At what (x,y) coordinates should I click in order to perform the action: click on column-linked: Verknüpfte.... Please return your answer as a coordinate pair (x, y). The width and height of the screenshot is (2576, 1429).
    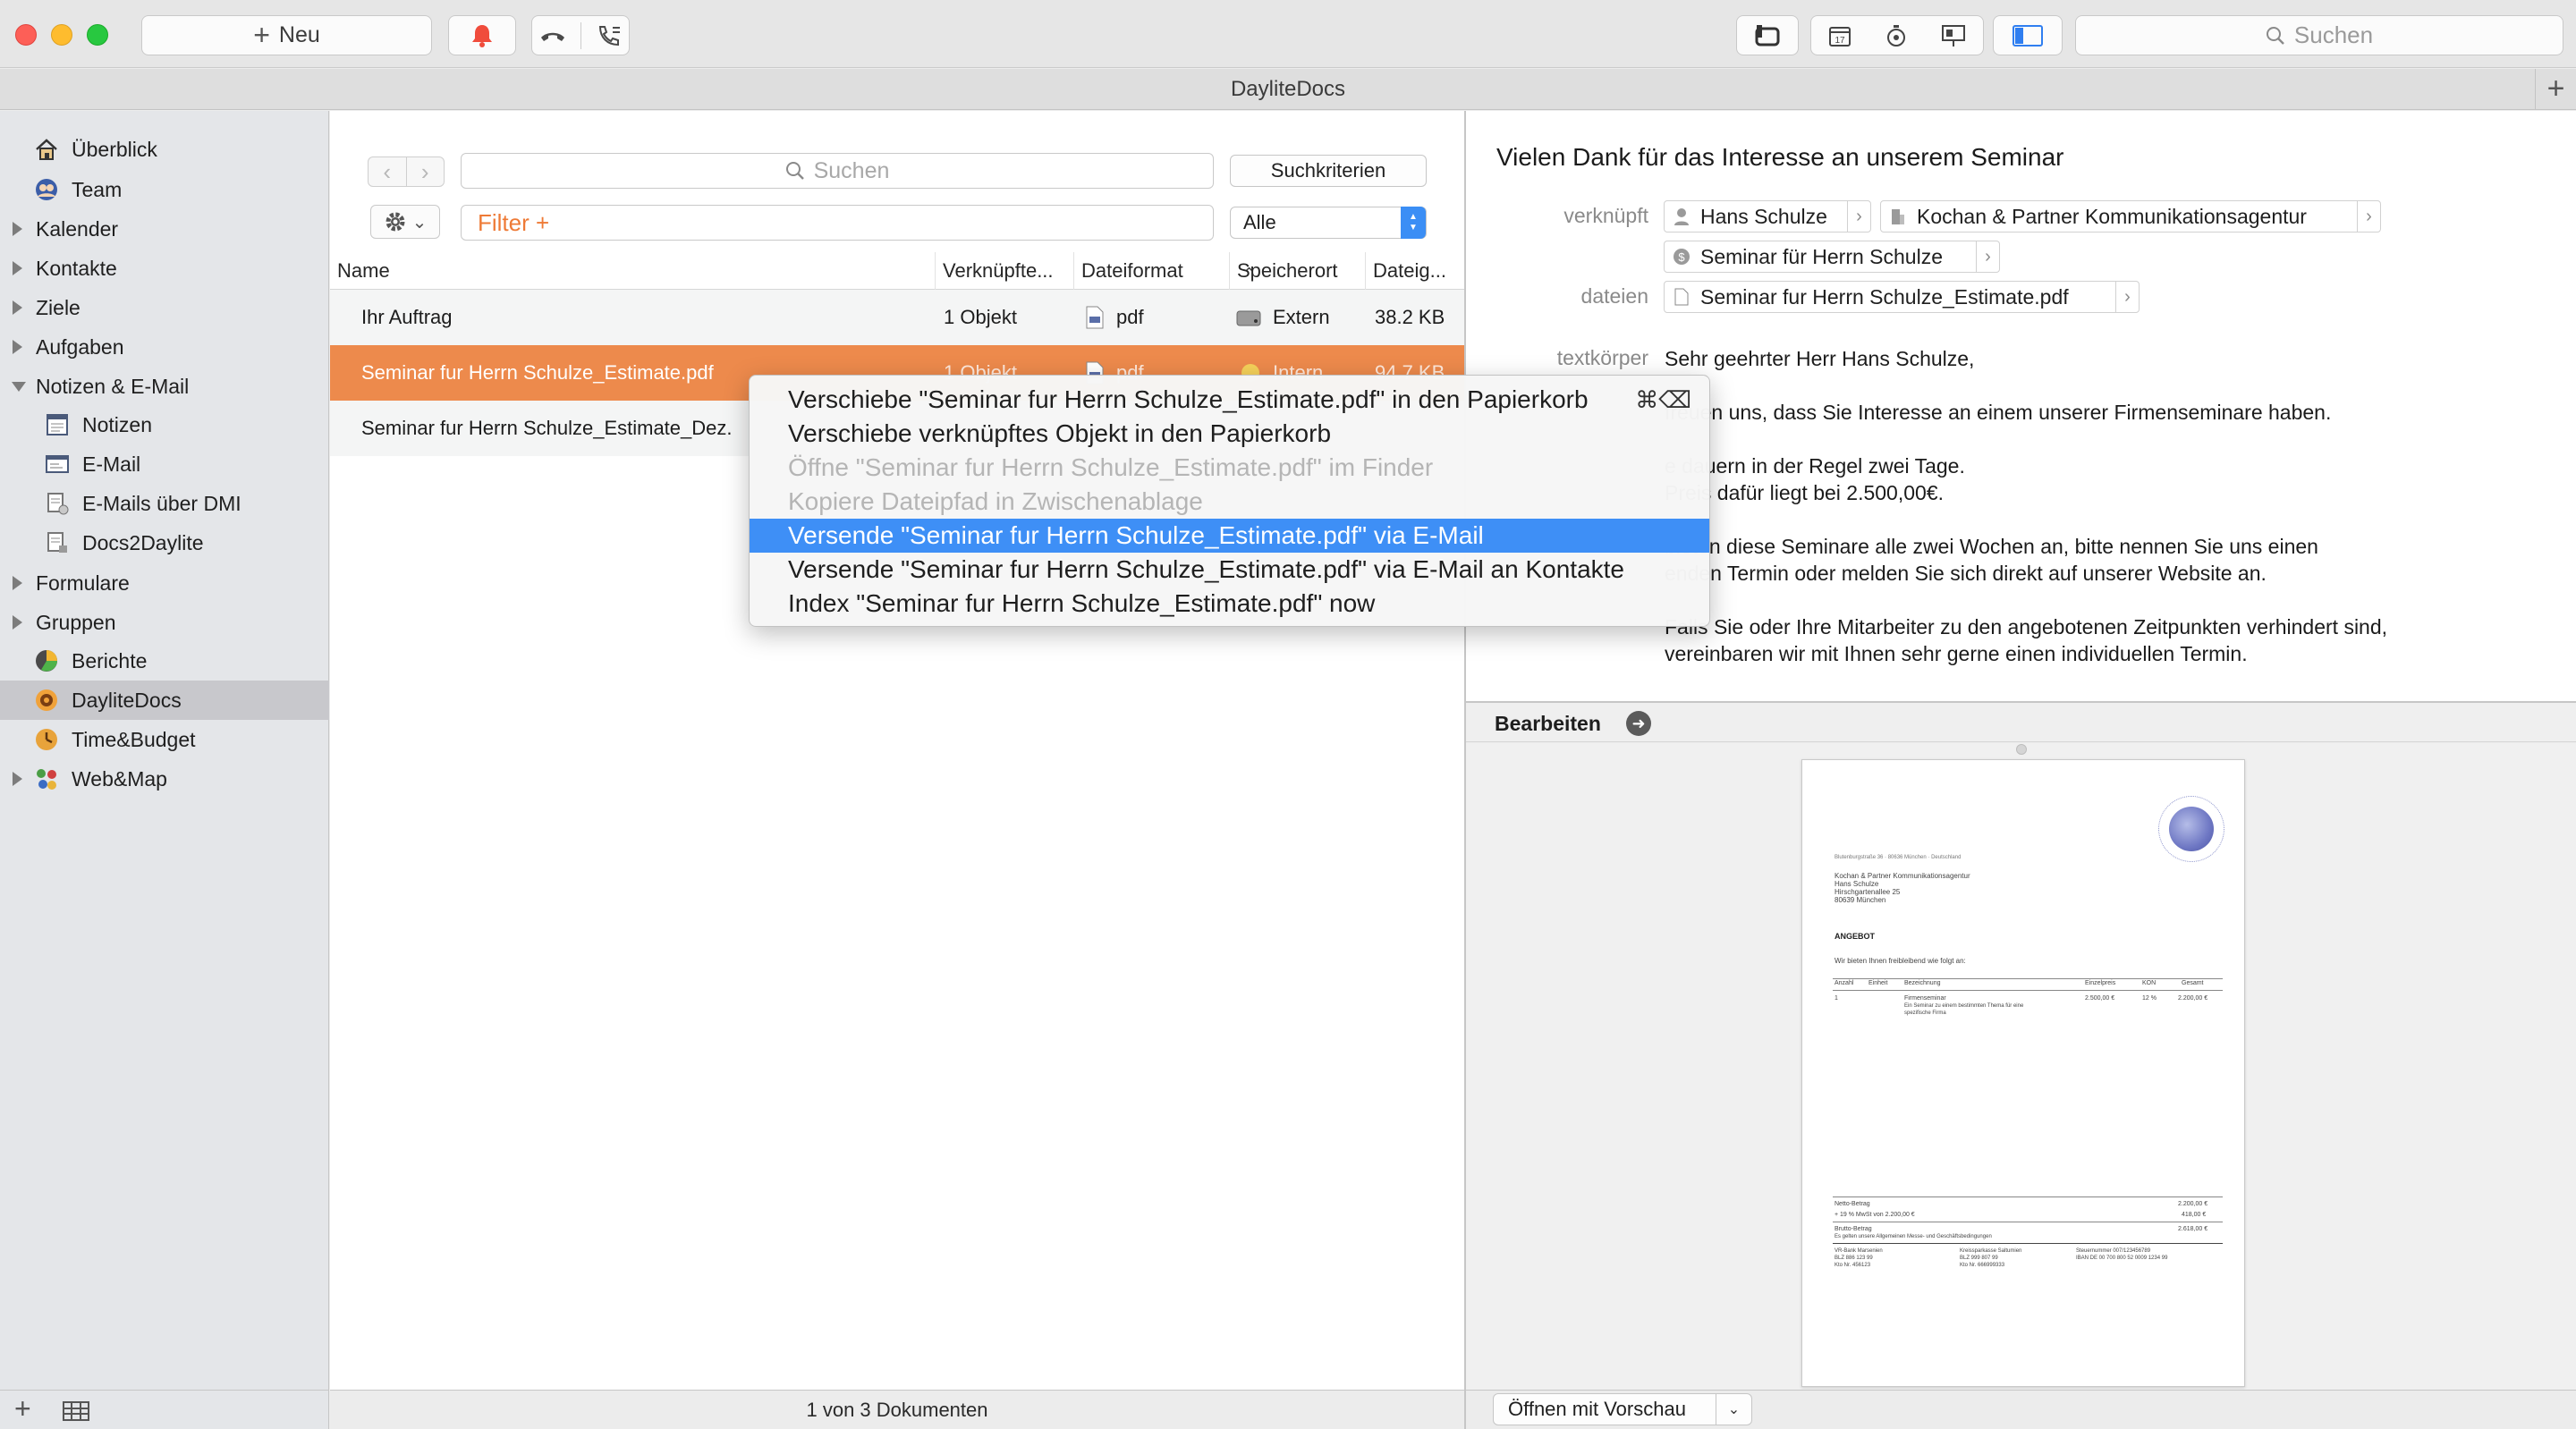
    Looking at the image, I should click on (999, 271).